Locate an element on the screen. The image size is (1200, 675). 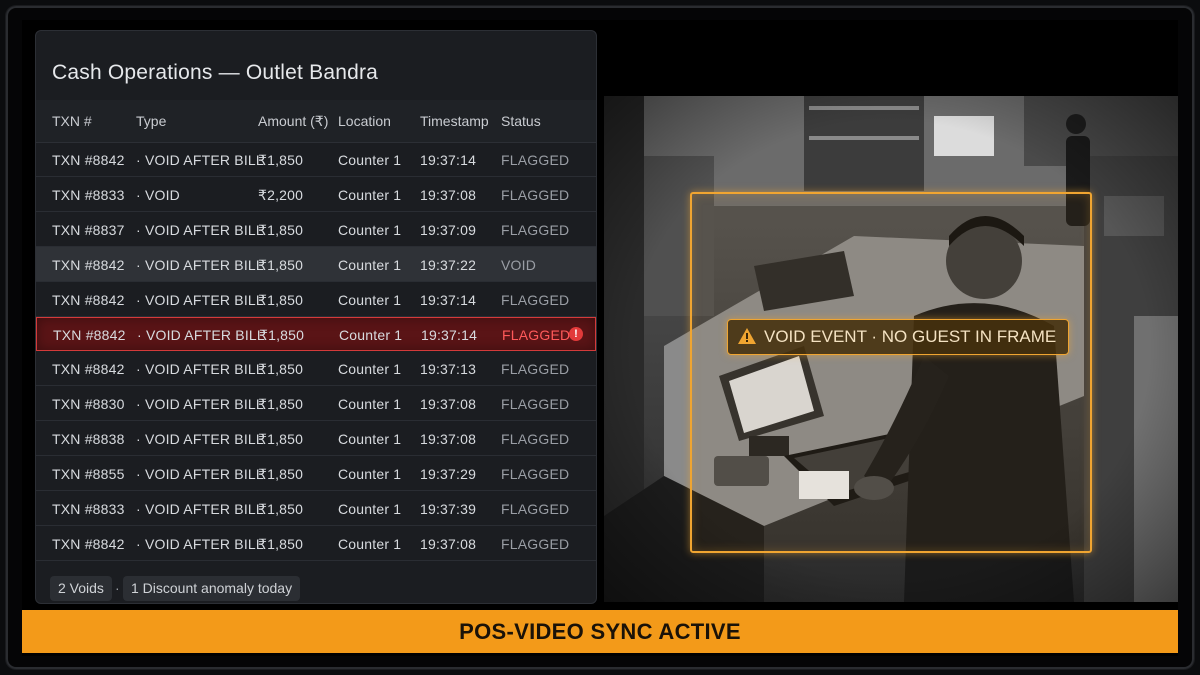
alert-circle-icon: ! is located at coordinates (576, 334).